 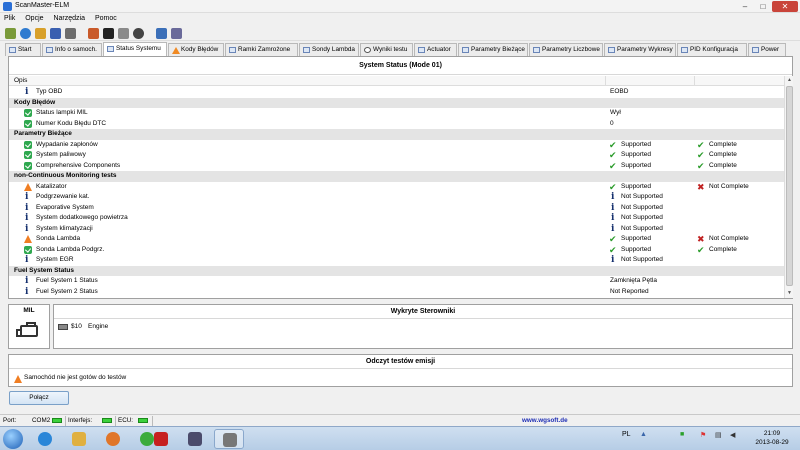 I want to click on group-header: non-Continuous Monitoring tests, so click(x=396, y=176).